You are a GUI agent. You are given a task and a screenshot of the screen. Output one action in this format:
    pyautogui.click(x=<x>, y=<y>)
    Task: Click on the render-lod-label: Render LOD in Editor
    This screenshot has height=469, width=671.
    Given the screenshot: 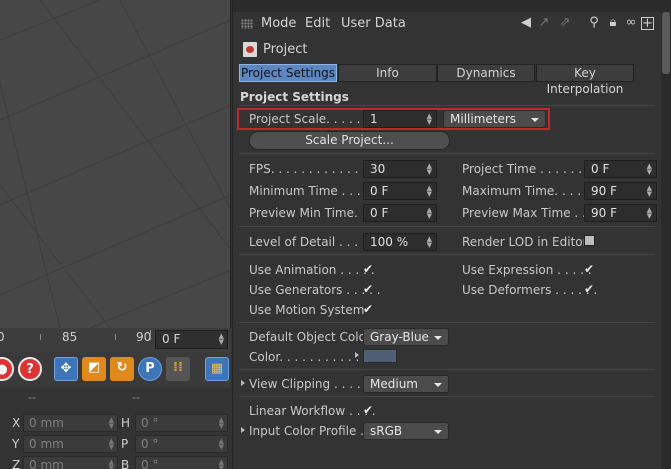 What is the action you would take?
    pyautogui.click(x=525, y=242)
    